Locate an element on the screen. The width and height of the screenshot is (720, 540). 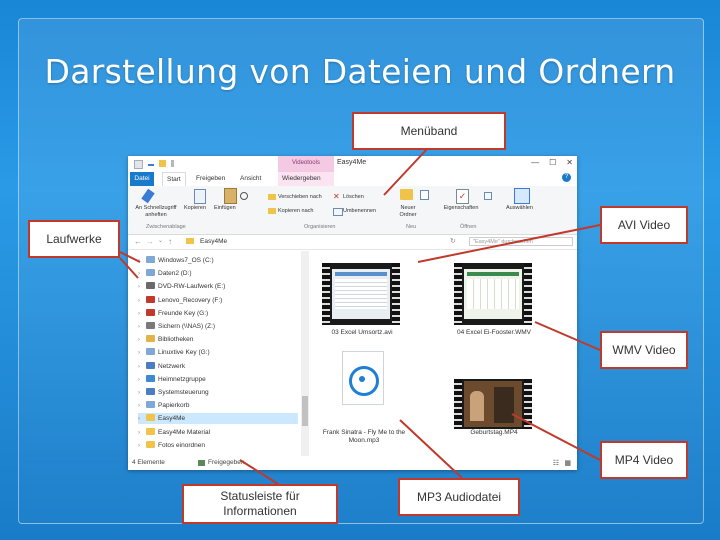
callout-laufwerke: Laufwerke is located at coordinates (74, 239).